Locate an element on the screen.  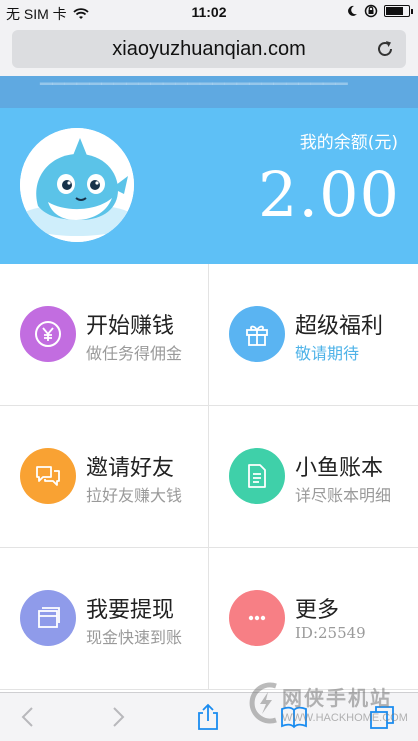
dolphin-mascot-icon is located at coordinates (77, 185).